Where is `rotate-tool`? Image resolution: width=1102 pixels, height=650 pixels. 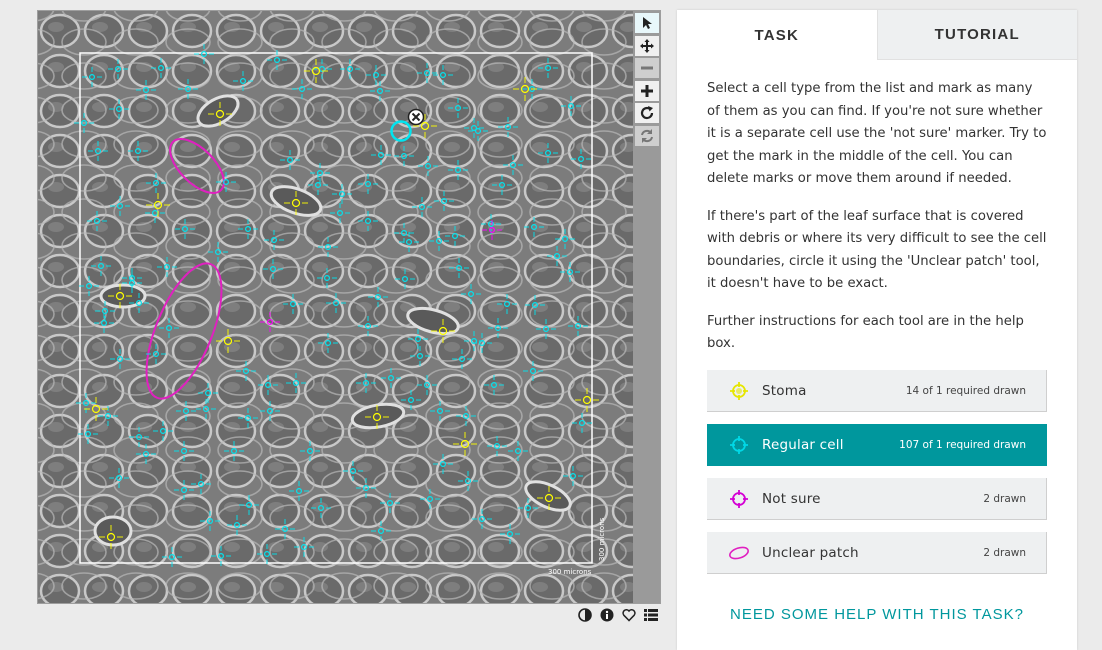
rotate-tool is located at coordinates (647, 113).